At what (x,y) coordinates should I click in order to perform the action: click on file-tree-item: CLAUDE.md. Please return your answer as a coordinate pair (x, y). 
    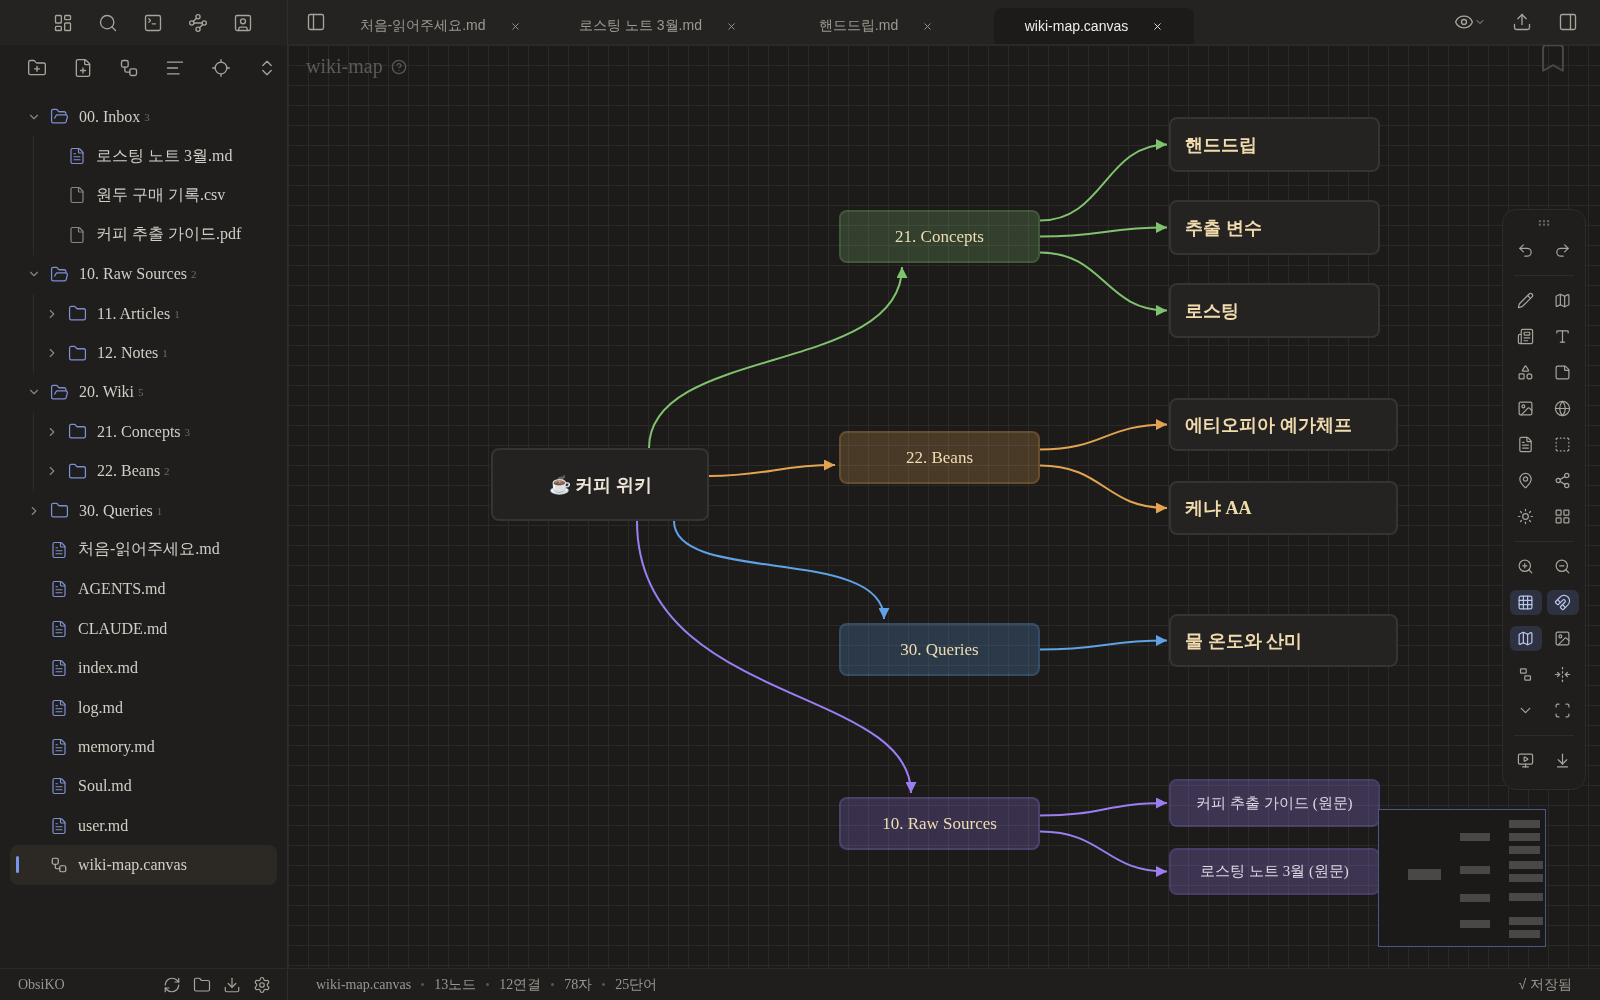
    Looking at the image, I should click on (143, 629).